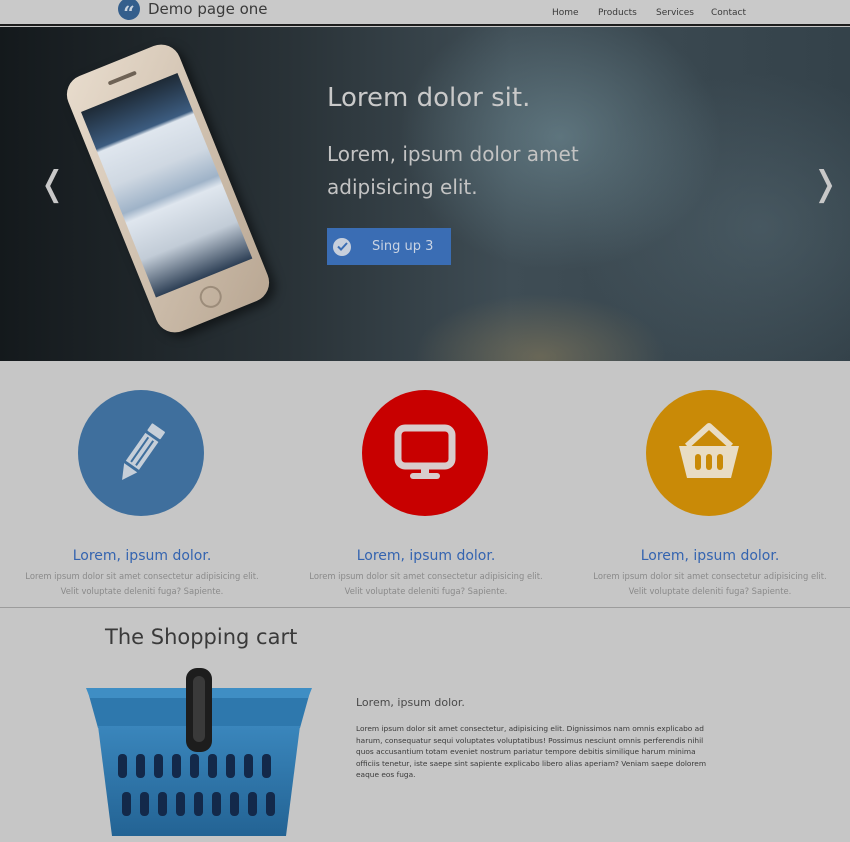 The image size is (850, 842). I want to click on feature-circle-red, so click(425, 453).